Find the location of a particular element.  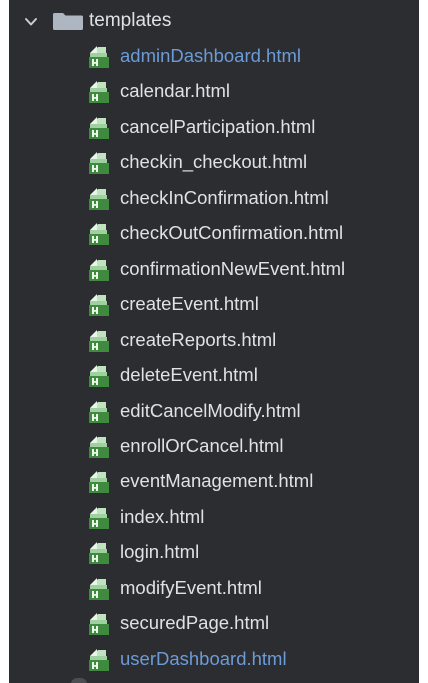

folder-label: templates is located at coordinates (130, 20).